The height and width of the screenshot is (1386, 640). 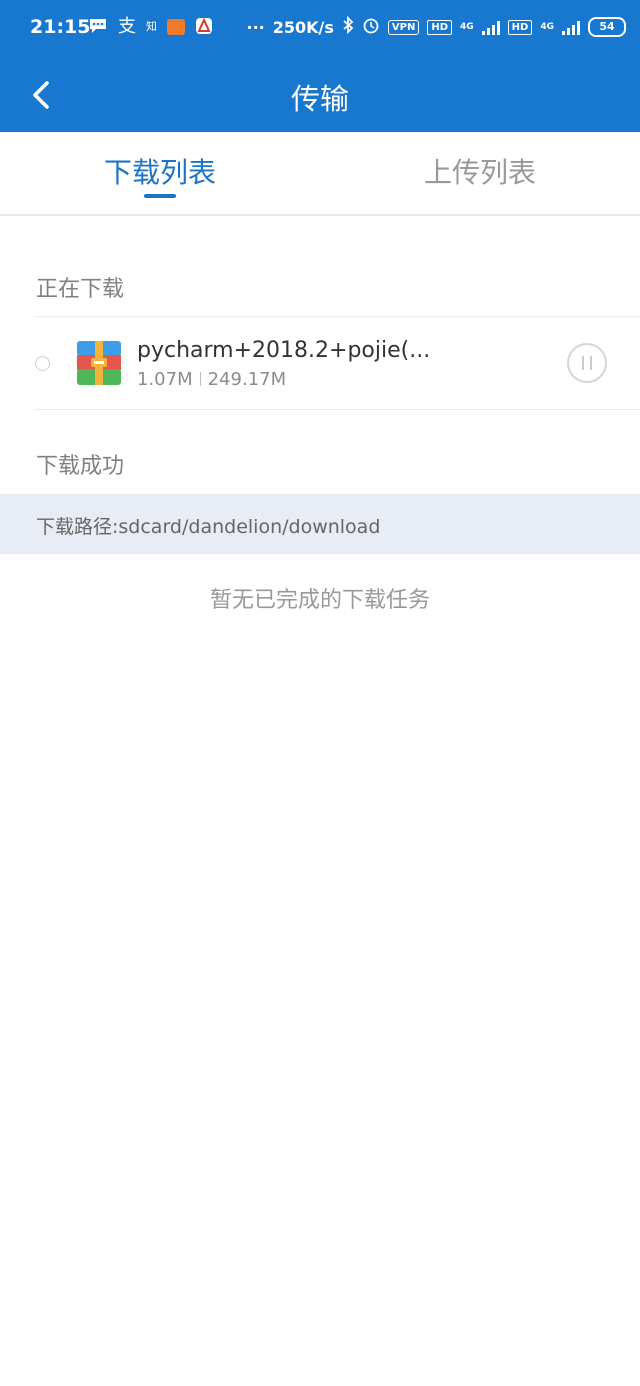 What do you see at coordinates (160, 196) in the screenshot?
I see `tab-active-indicator` at bounding box center [160, 196].